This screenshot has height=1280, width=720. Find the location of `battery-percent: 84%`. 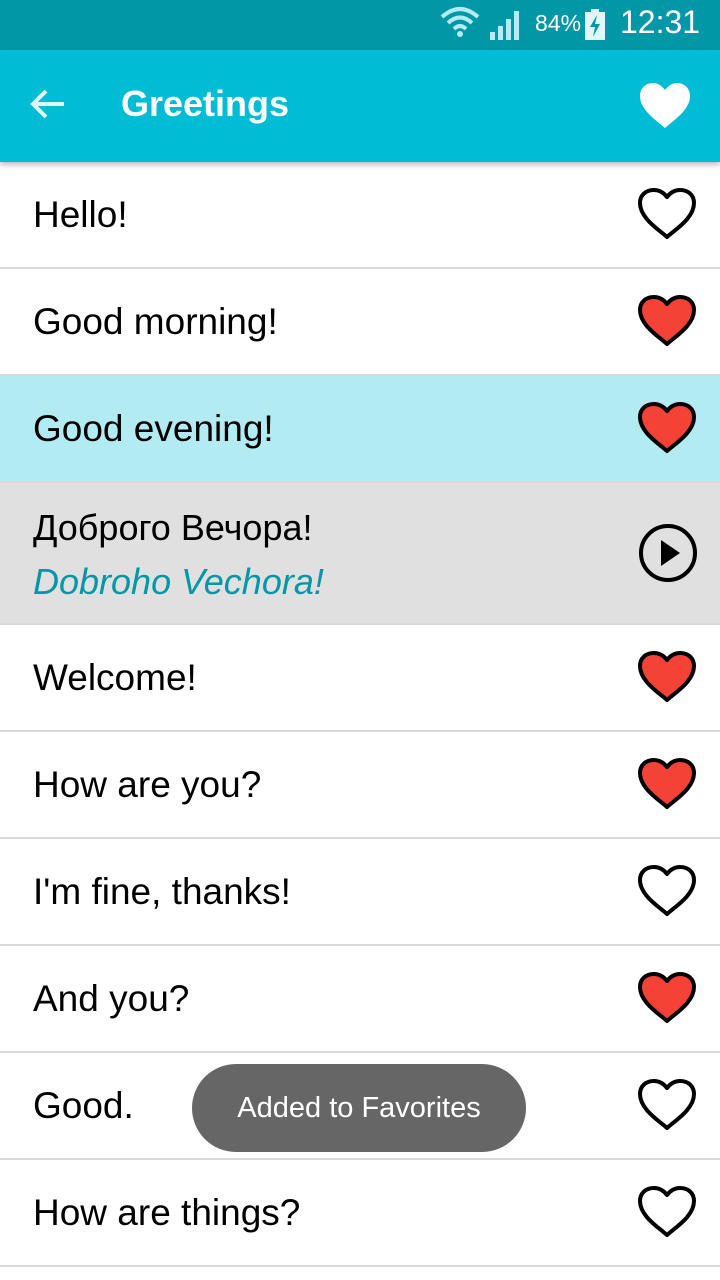

battery-percent: 84% is located at coordinates (558, 23).